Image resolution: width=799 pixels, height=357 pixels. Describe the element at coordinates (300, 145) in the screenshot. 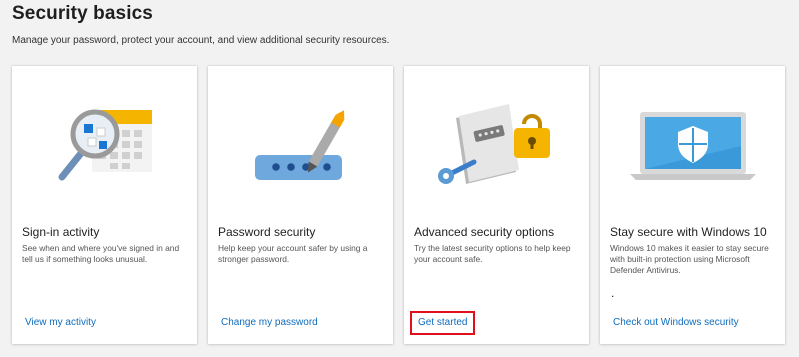

I see `password-pen-icon` at that location.